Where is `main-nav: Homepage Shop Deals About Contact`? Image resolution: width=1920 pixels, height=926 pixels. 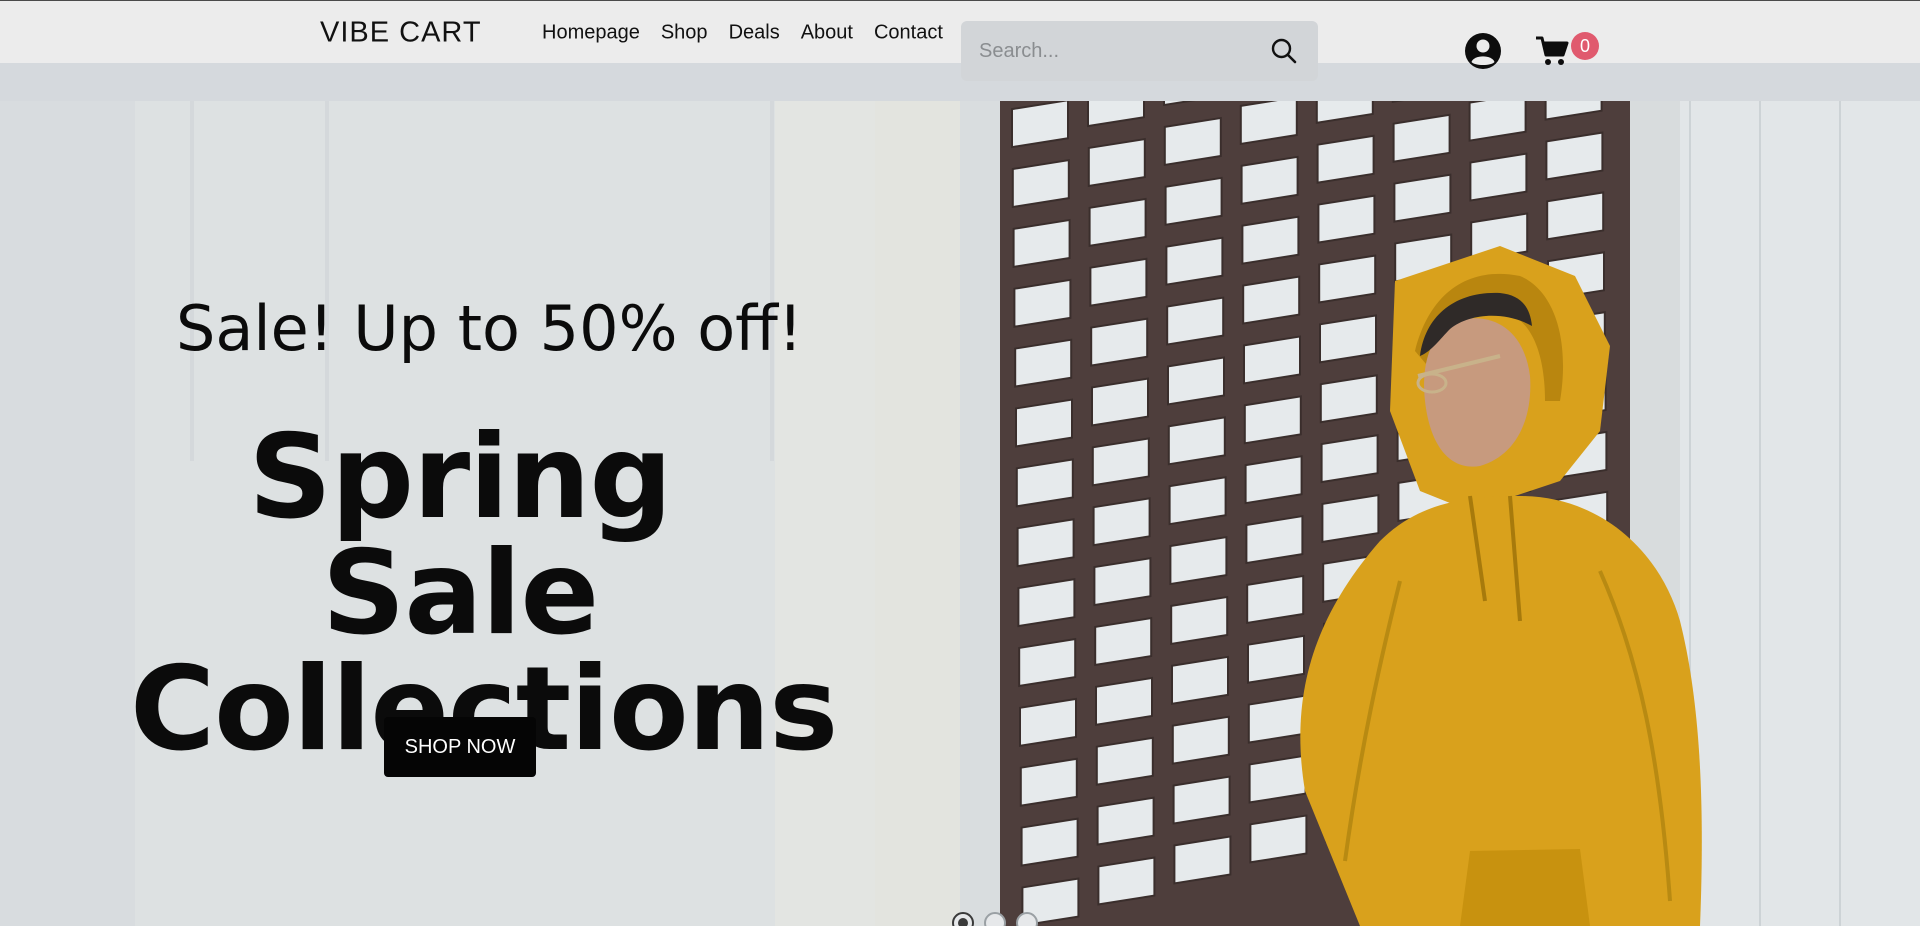 main-nav: Homepage Shop Deals About Contact is located at coordinates (742, 33).